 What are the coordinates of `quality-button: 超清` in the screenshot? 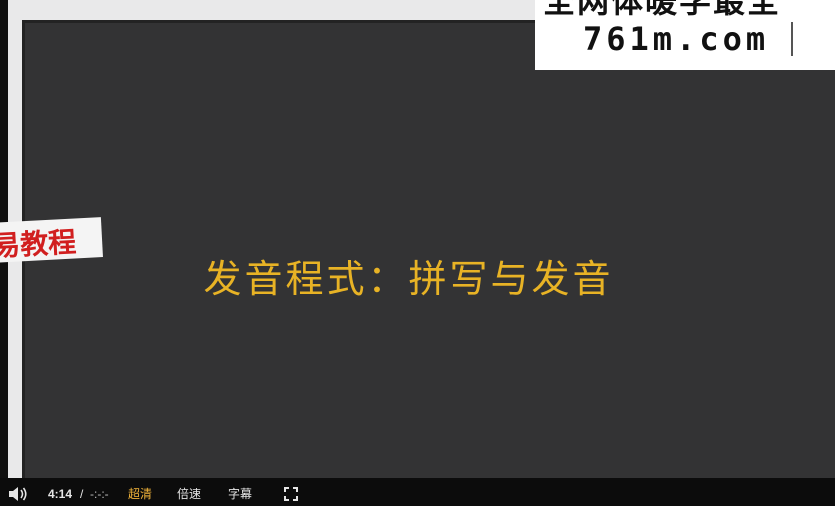 It's located at (140, 492).